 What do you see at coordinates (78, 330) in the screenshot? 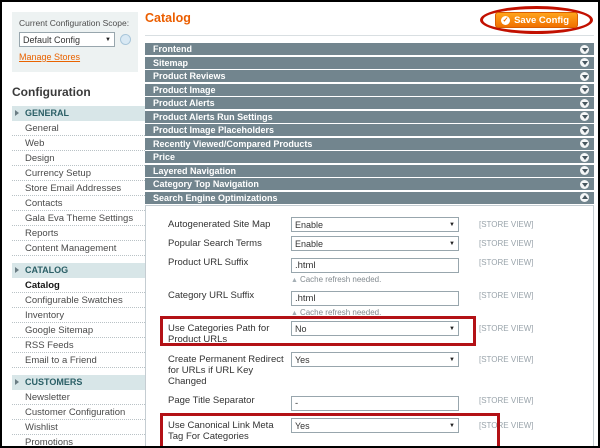
I see `sidebar-item-google-sitemap: Google Sitemap` at bounding box center [78, 330].